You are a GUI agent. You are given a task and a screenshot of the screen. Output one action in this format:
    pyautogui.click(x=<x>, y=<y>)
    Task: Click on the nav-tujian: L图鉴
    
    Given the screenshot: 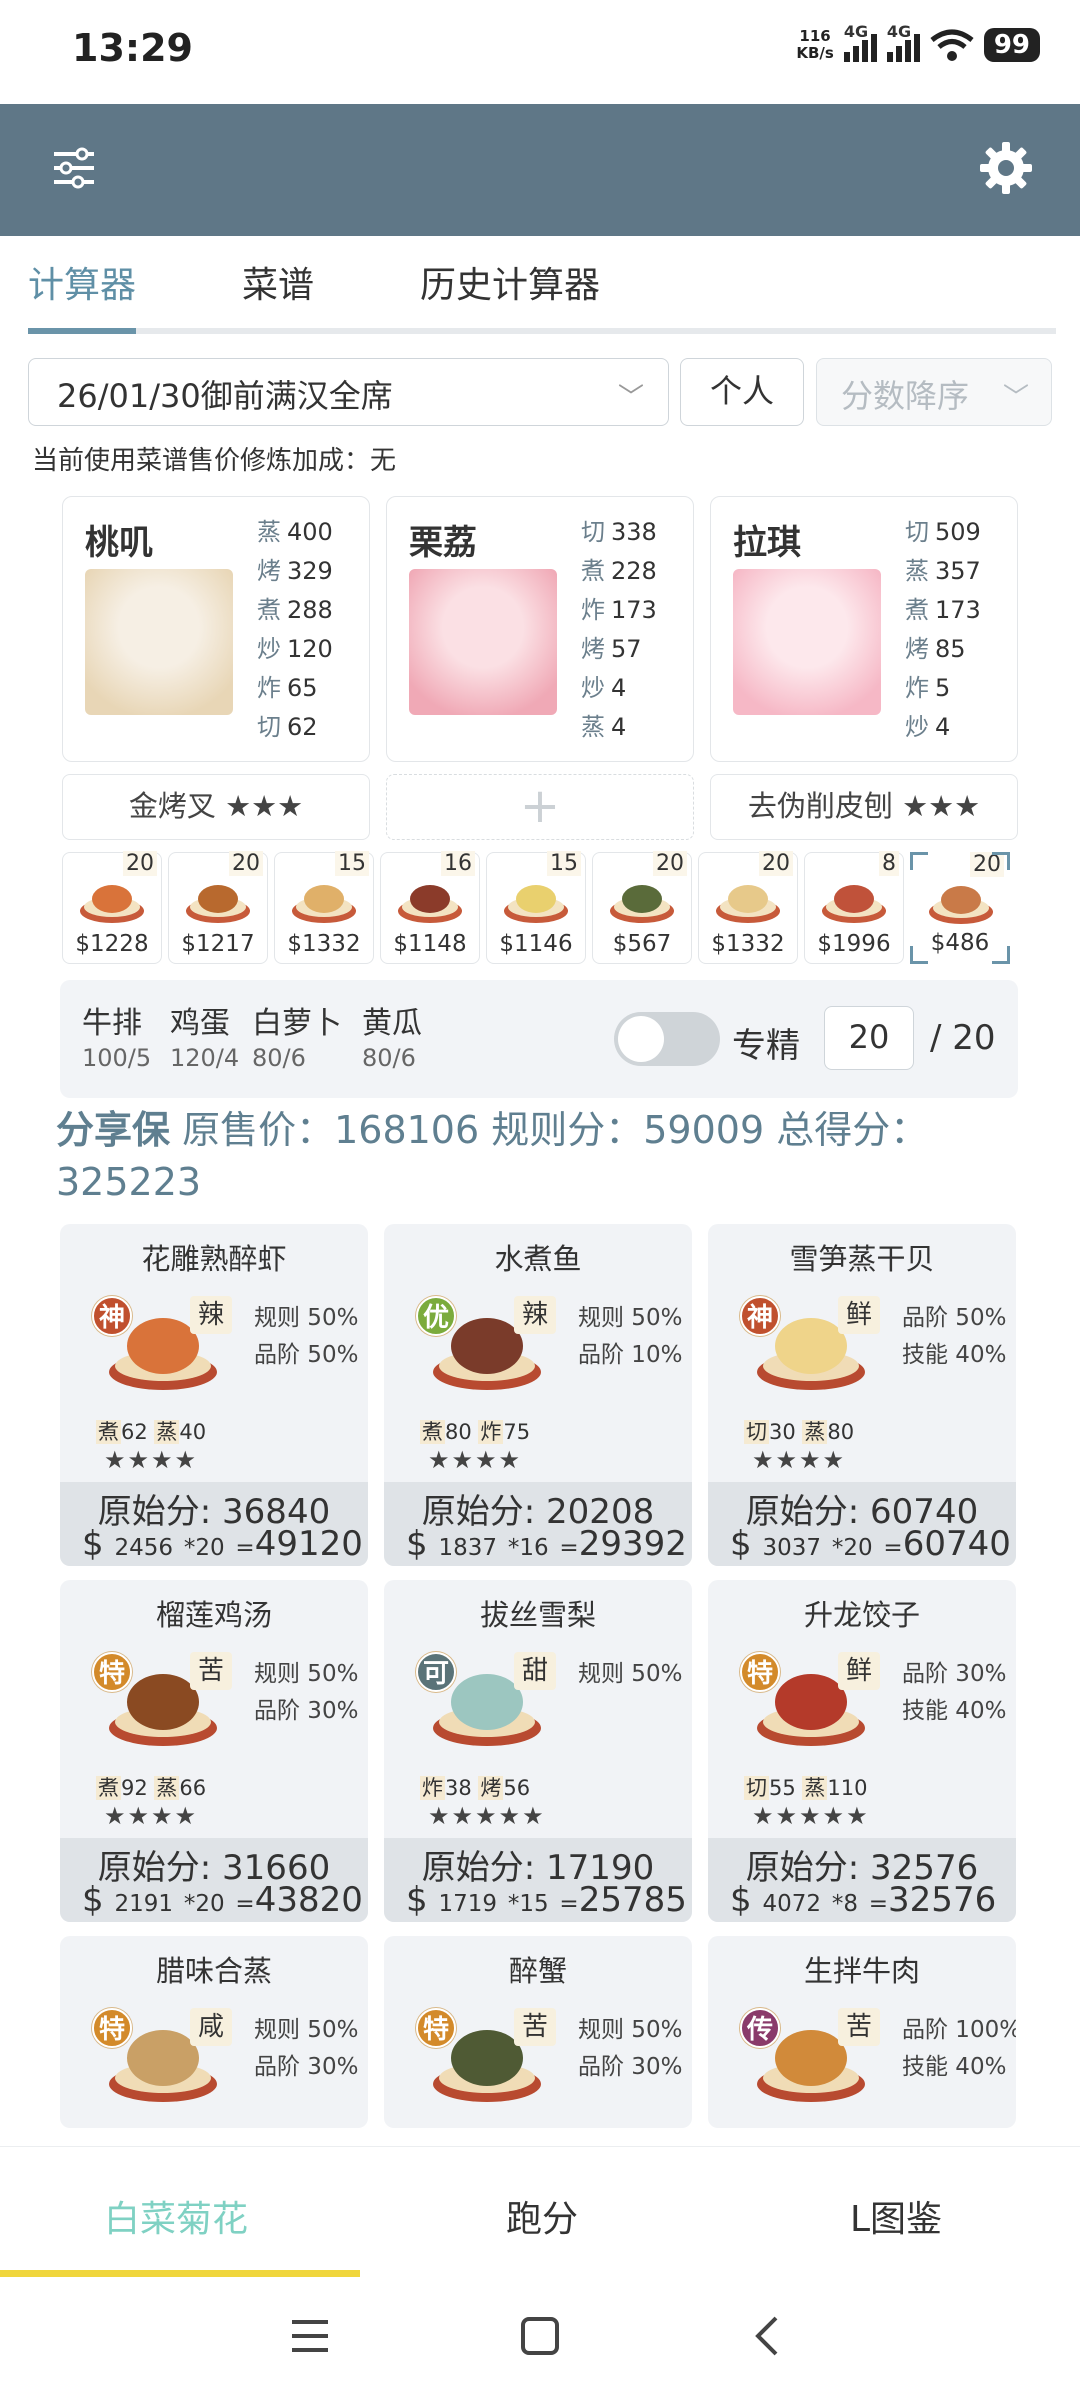 What is the action you would take?
    pyautogui.click(x=896, y=2216)
    